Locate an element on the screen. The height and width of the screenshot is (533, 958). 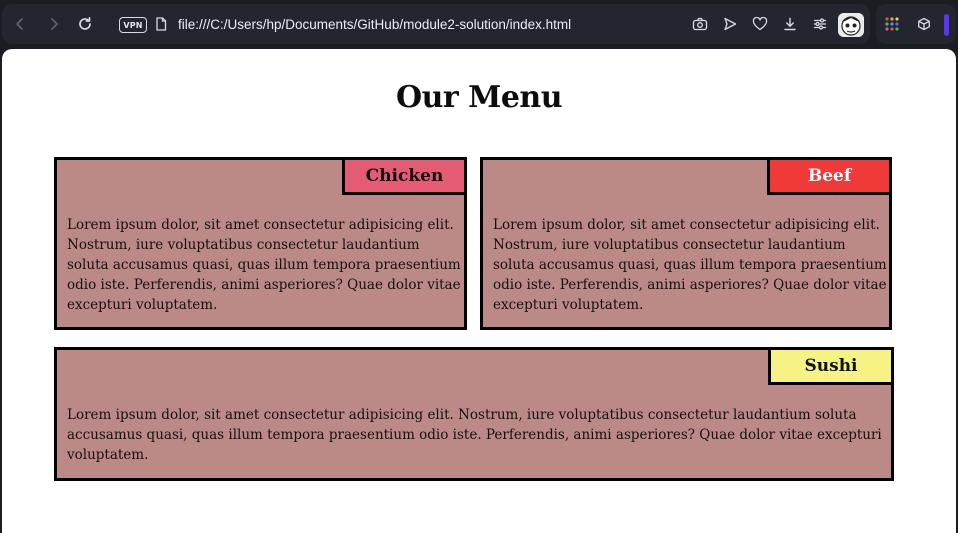
heart-icon is located at coordinates (760, 24).